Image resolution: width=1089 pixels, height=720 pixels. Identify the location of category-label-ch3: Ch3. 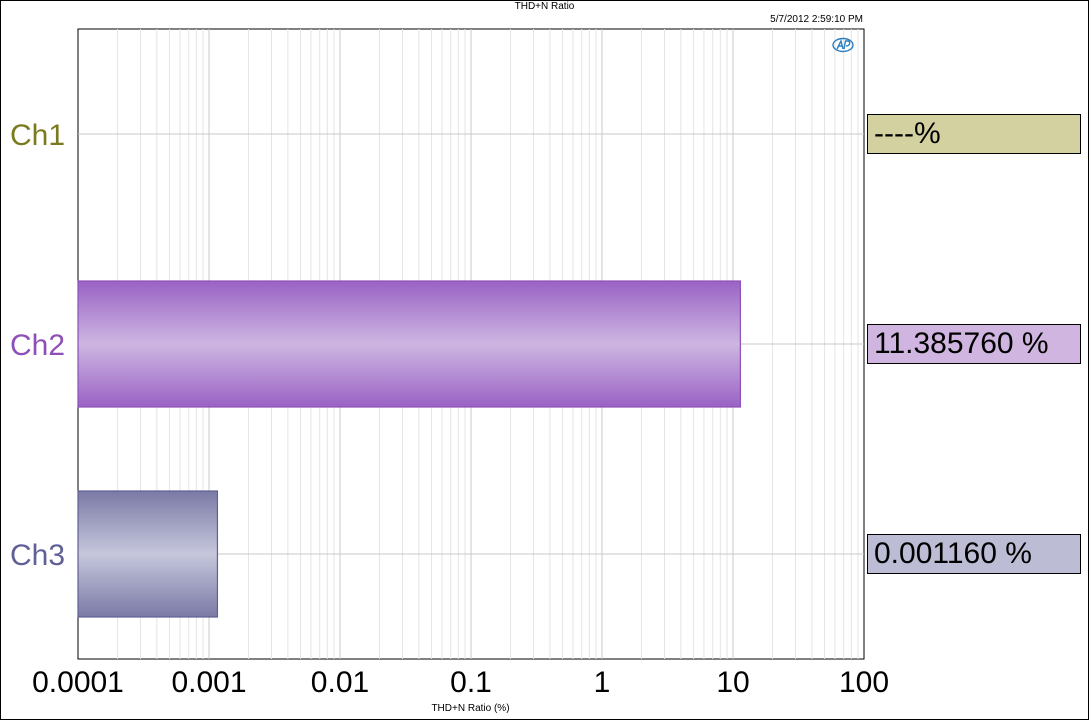
(37, 555).